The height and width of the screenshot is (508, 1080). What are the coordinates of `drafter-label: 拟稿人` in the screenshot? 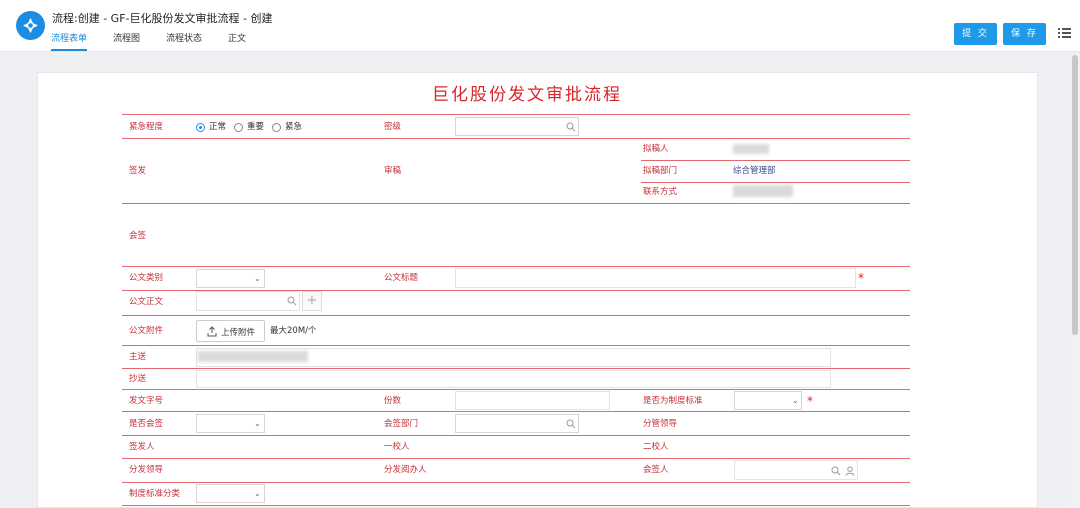 It's located at (656, 149).